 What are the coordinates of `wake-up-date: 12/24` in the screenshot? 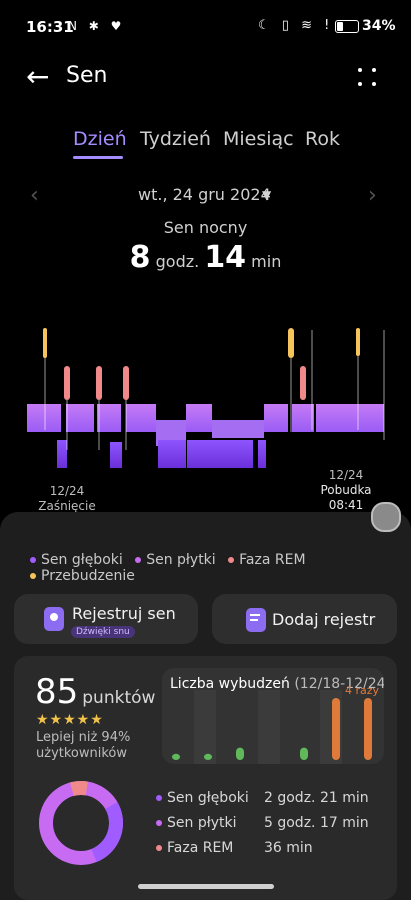 It's located at (346, 475).